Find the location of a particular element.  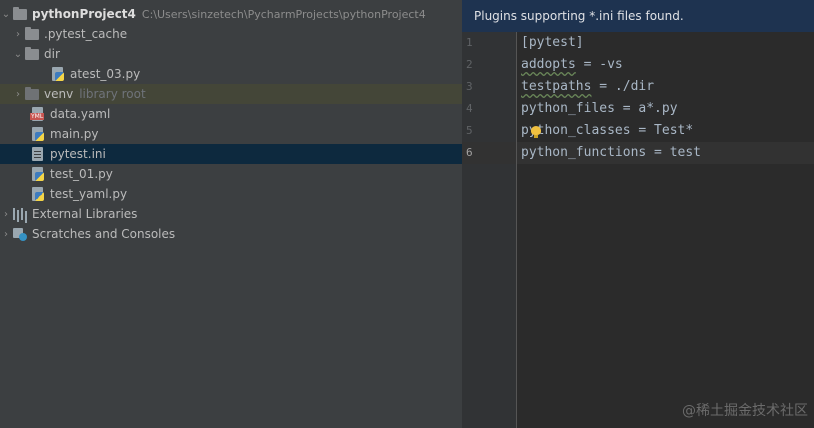

tree-item-label: pytest.ini is located at coordinates (78, 154).